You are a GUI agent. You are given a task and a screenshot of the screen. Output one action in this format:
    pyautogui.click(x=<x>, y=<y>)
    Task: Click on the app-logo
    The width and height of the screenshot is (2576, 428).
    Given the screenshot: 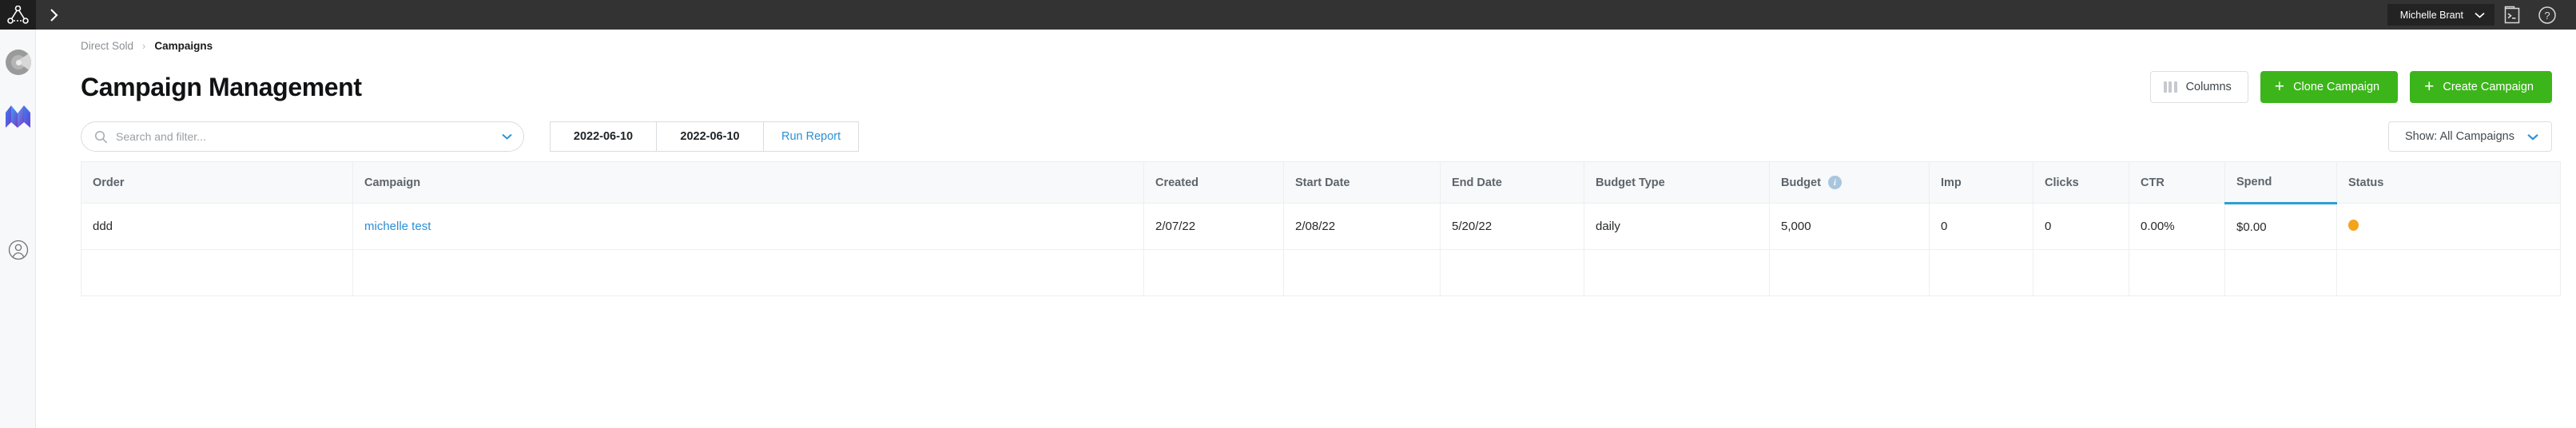 What is the action you would take?
    pyautogui.click(x=18, y=15)
    